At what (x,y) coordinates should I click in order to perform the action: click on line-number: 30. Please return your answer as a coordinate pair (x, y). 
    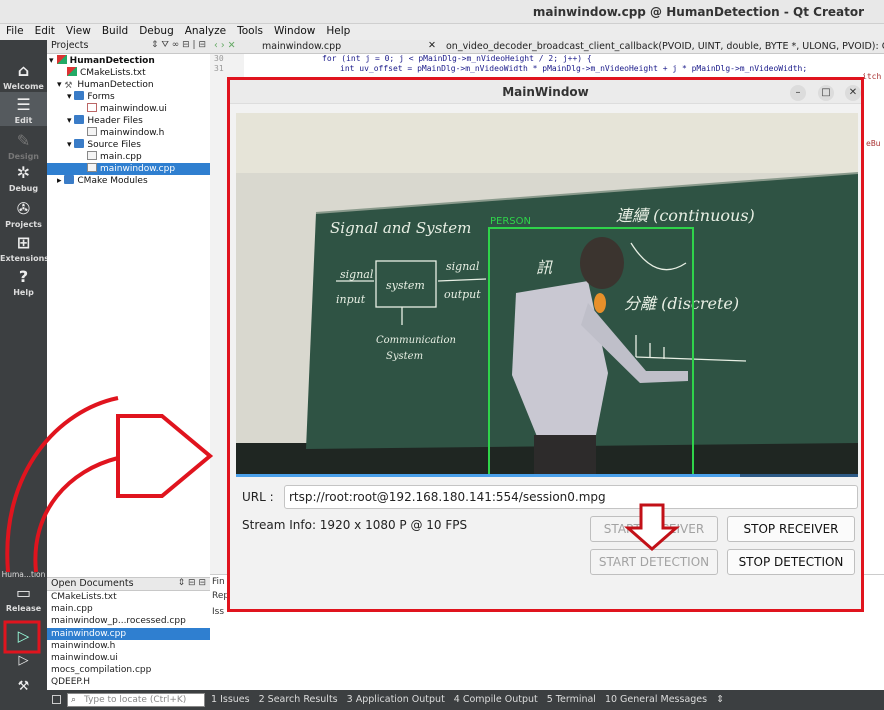
    Looking at the image, I should click on (219, 58).